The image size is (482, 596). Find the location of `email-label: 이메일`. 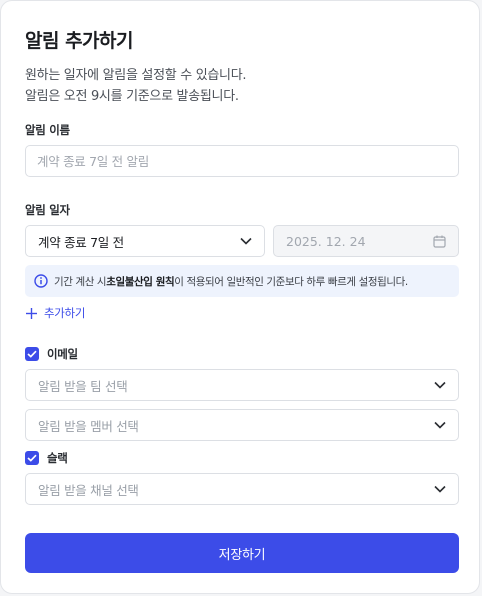

email-label: 이메일 is located at coordinates (62, 354).